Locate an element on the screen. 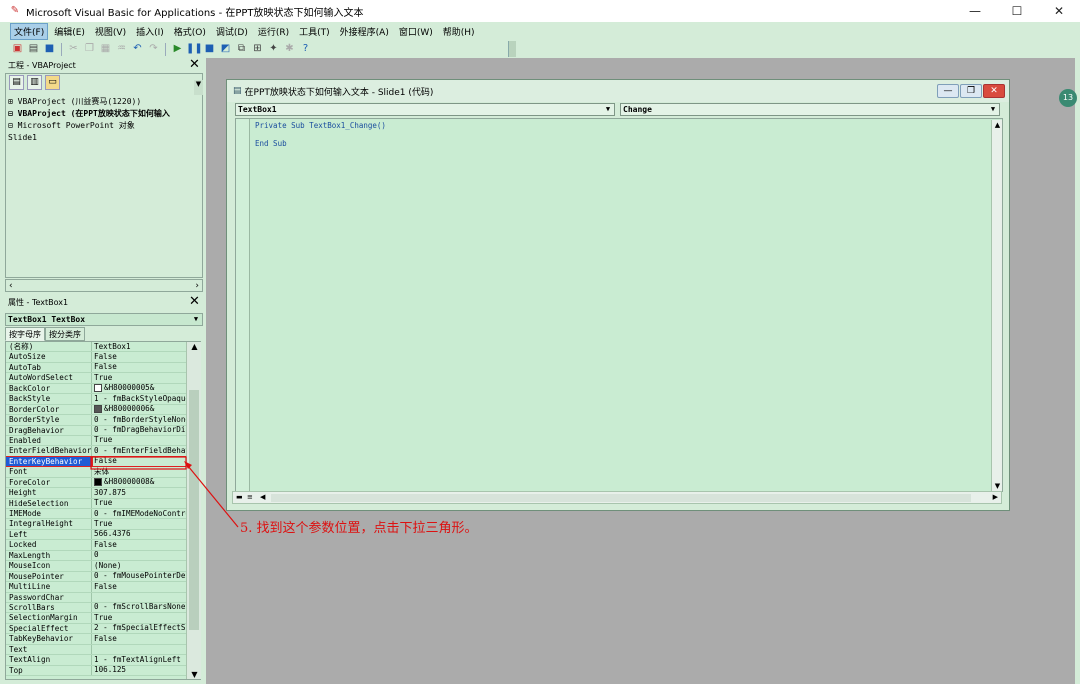 The width and height of the screenshot is (1080, 684). annotation-text: 5. 找到这个参数位置，点击下拉三角形。 is located at coordinates (359, 528).